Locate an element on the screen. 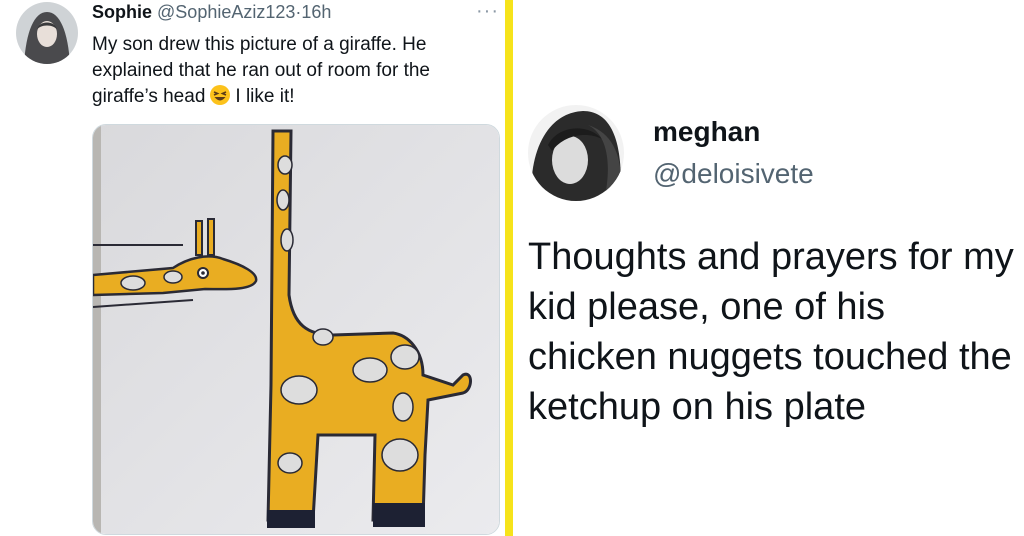  timestamp: 16h is located at coordinates (316, 12).